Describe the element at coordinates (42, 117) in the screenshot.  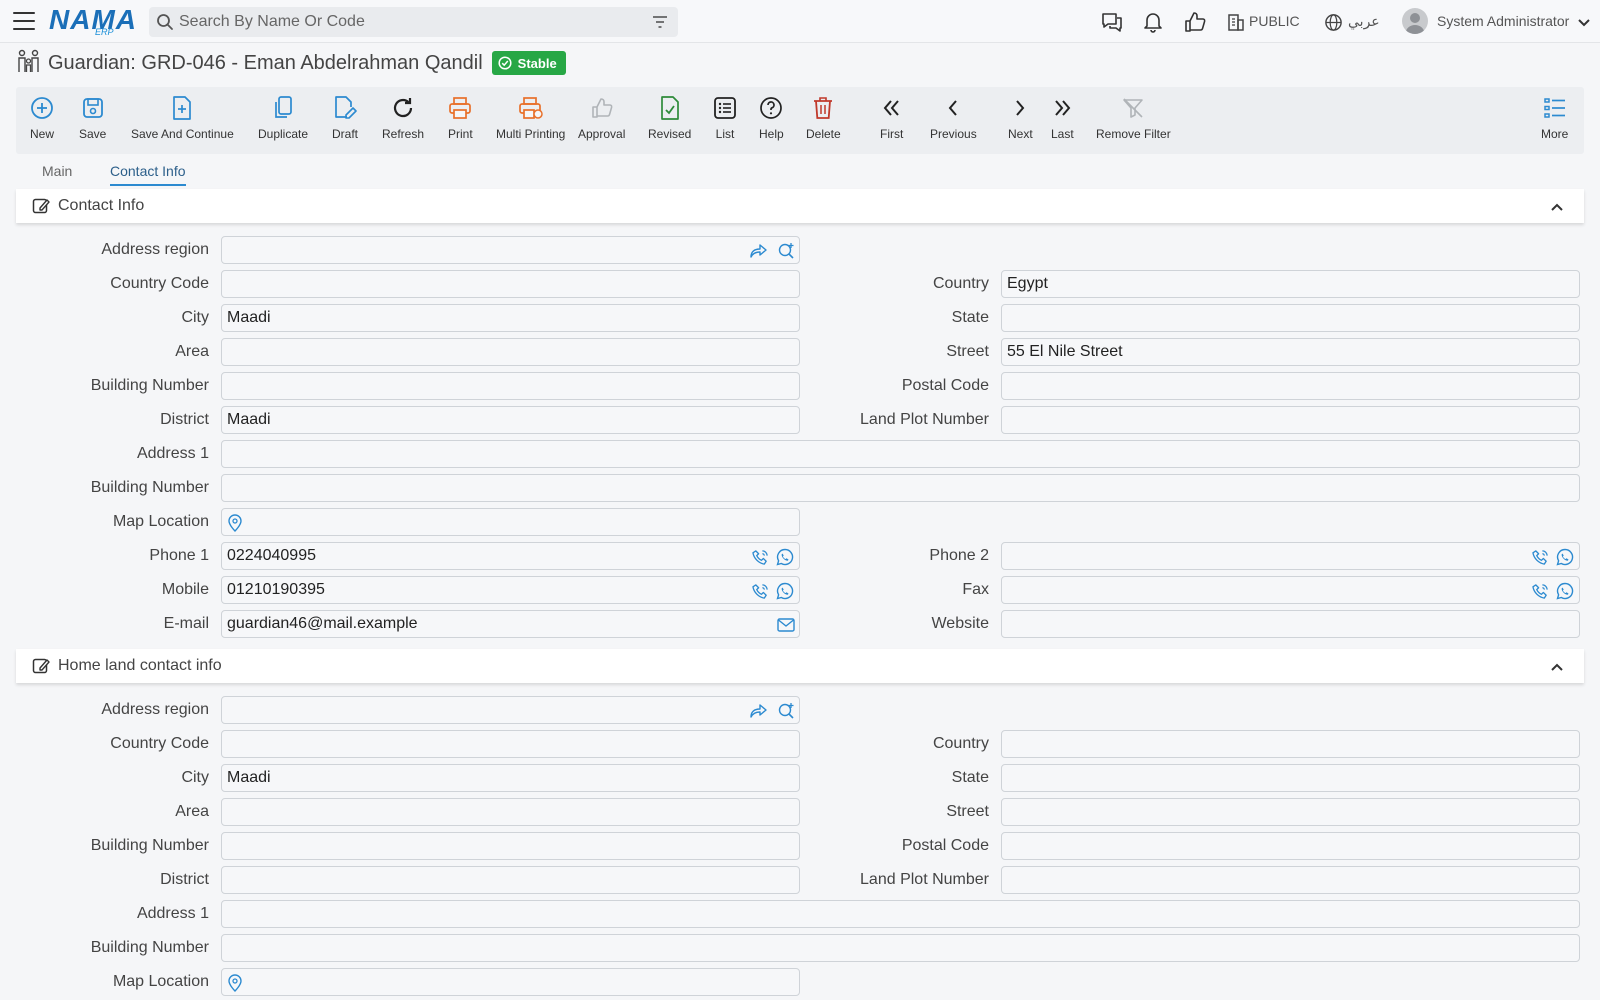
I see `new-button: New` at that location.